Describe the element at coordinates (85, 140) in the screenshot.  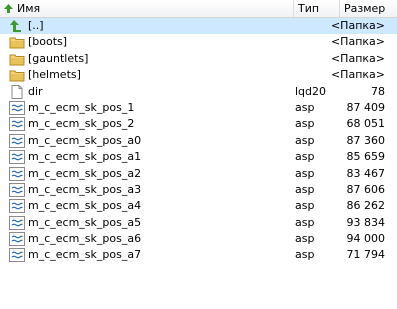
I see `file-name: m_c_ecm_sk_pos_a0` at that location.